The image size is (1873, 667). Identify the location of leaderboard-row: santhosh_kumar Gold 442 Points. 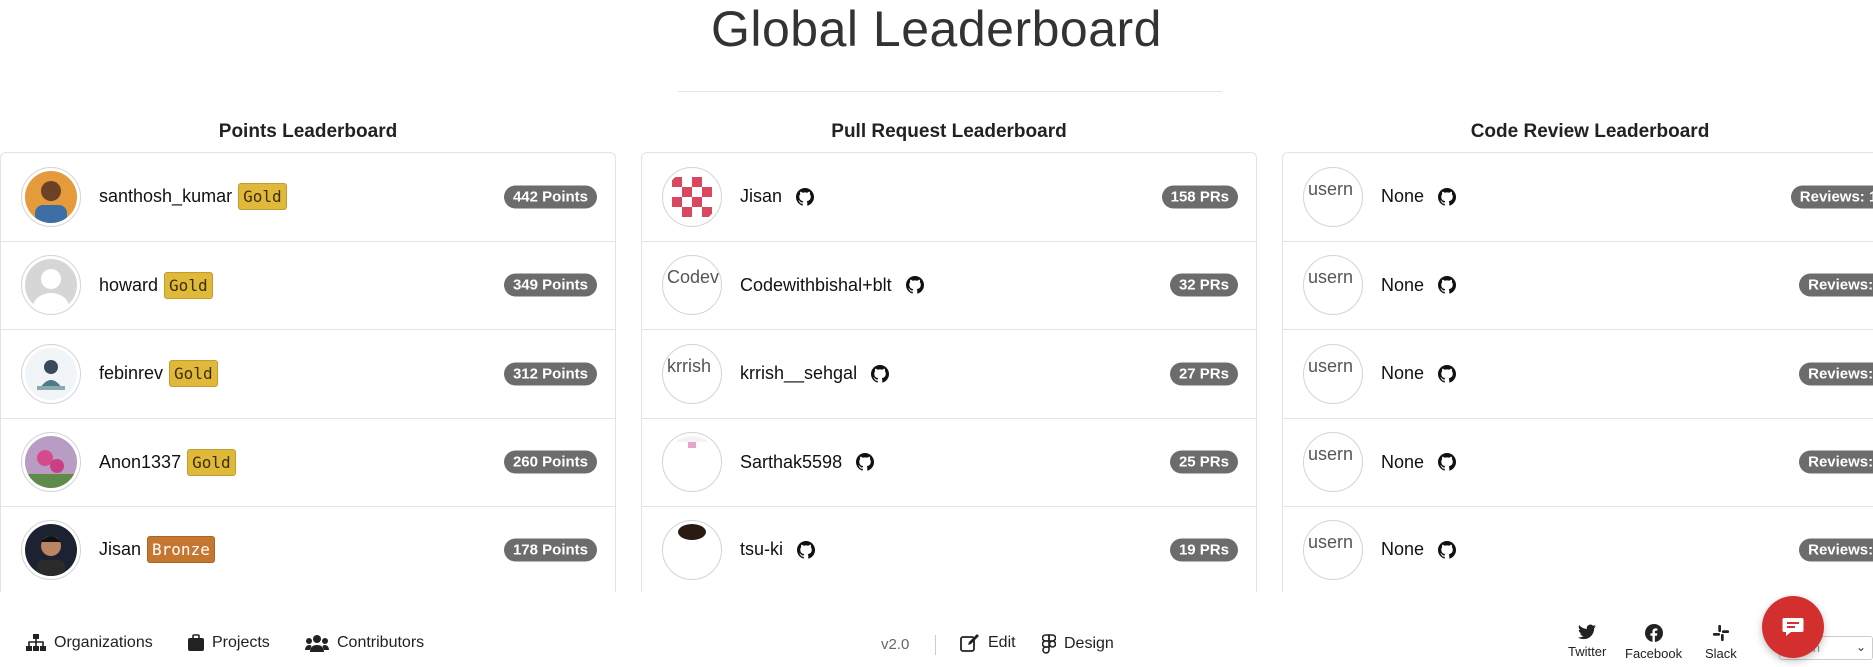
(308, 197).